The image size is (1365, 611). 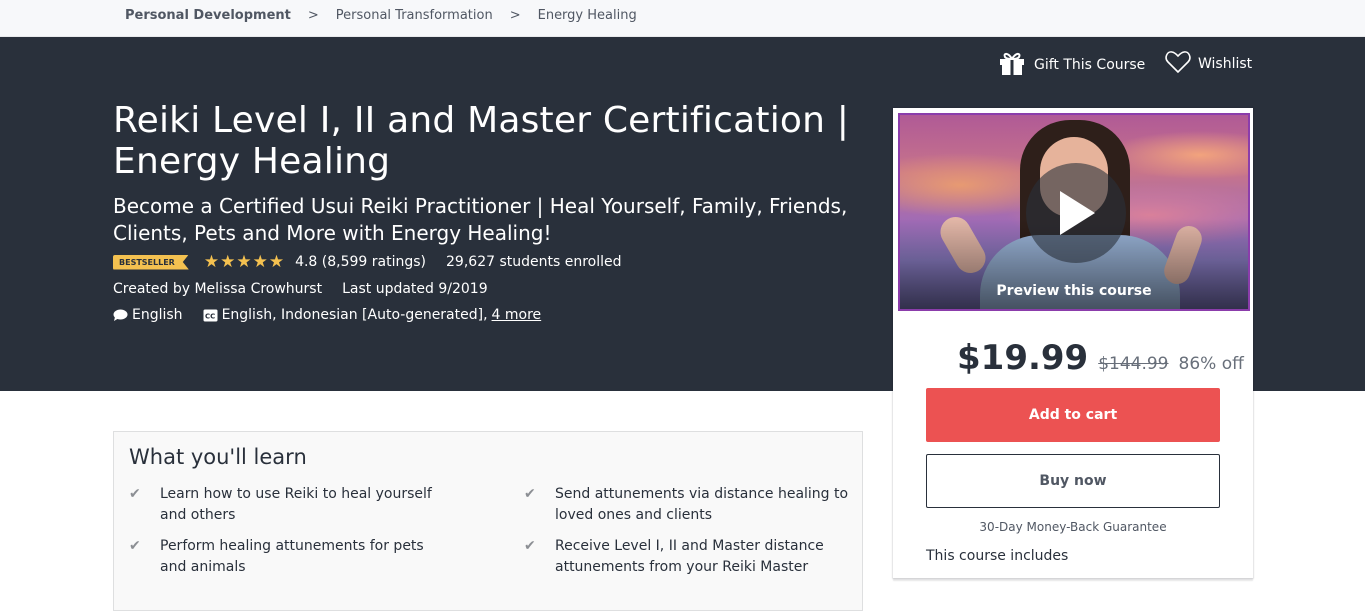 What do you see at coordinates (360, 262) in the screenshot?
I see `rating-text: 4.8 (8,599 ratings)` at bounding box center [360, 262].